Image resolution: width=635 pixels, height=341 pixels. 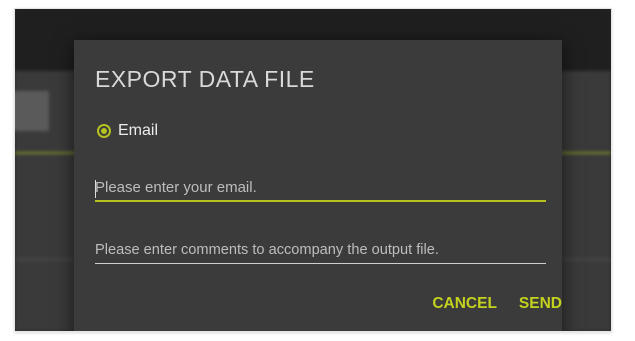 I want to click on radio-dot-icon, so click(x=104, y=131).